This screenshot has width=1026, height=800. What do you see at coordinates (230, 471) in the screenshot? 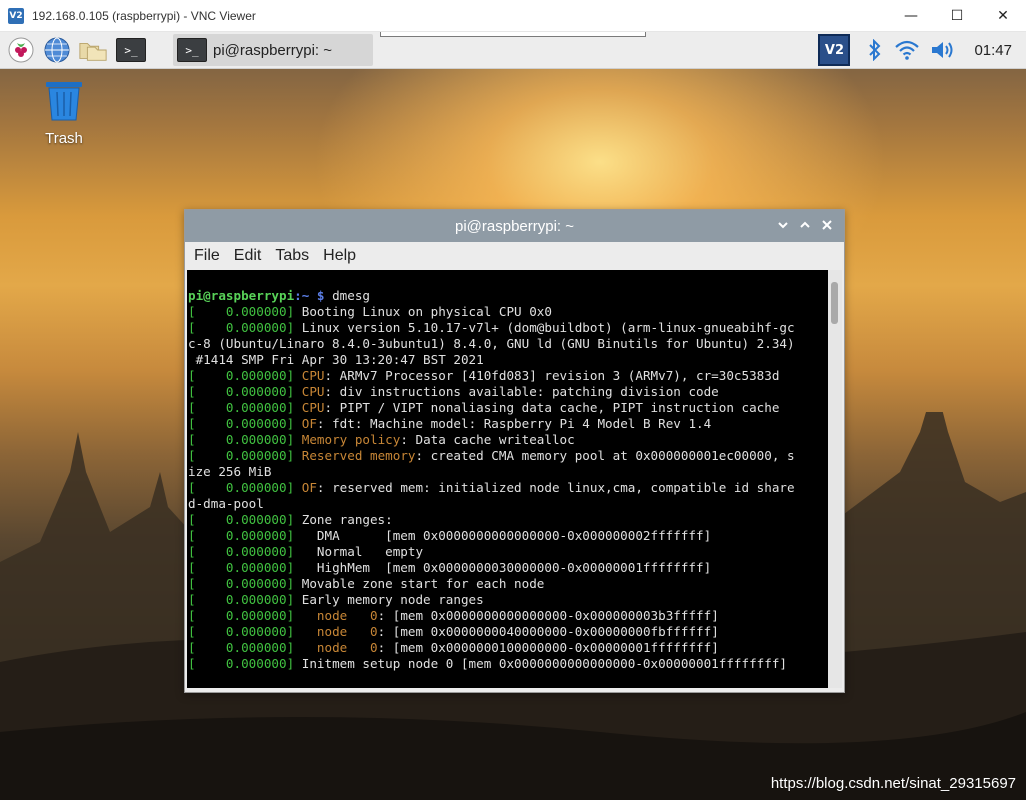
I see `log-text: ize 256 MiB` at bounding box center [230, 471].